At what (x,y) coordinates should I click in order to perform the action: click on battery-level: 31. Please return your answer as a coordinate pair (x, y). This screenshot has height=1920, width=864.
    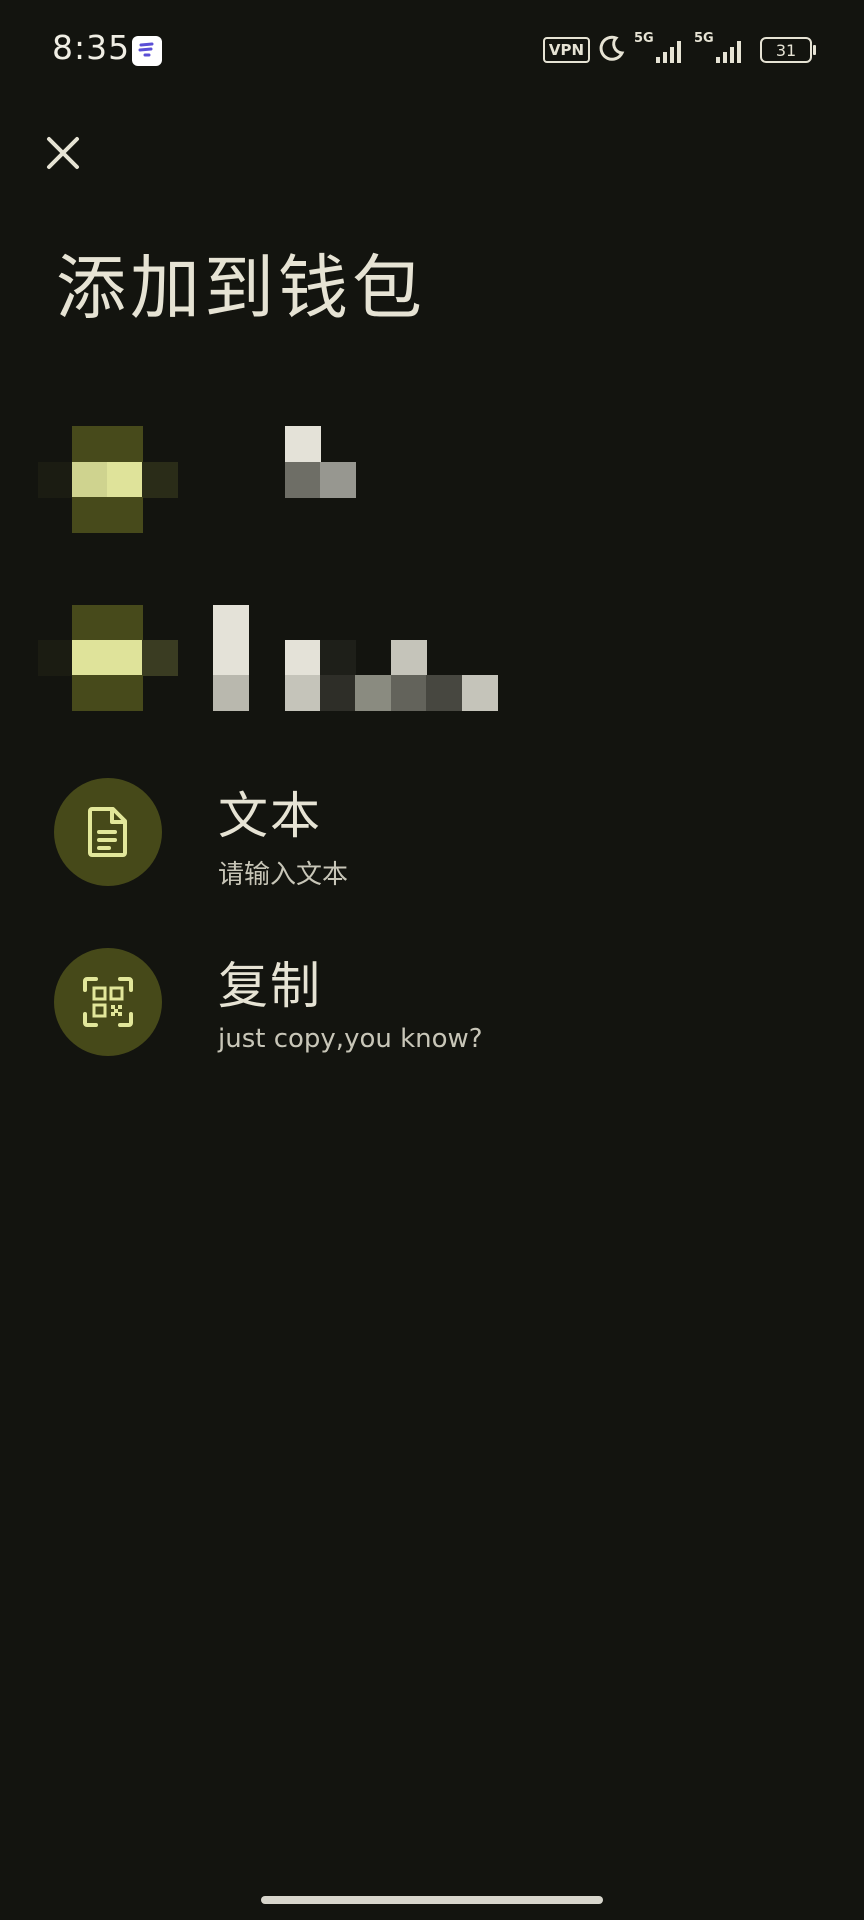
    Looking at the image, I should click on (786, 50).